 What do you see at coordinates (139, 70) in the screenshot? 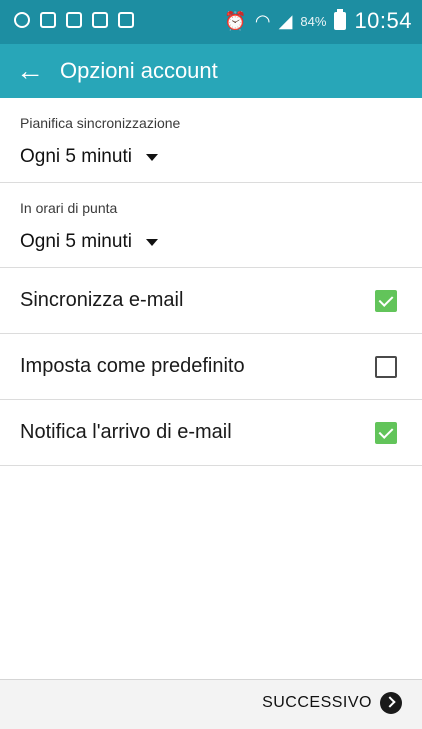
I see `page-title: Opzioni account` at bounding box center [139, 70].